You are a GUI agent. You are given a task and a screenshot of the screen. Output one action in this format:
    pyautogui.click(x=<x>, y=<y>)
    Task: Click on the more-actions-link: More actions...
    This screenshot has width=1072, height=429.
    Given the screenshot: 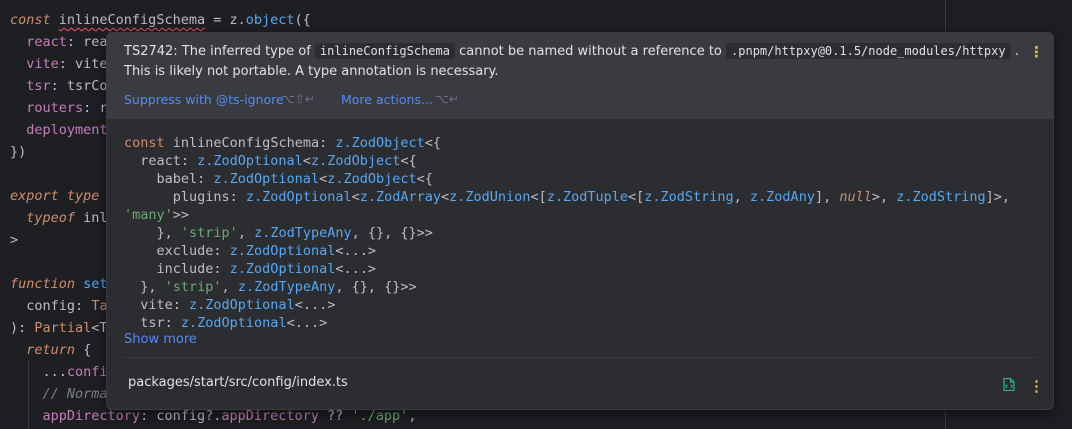 What is the action you would take?
    pyautogui.click(x=387, y=99)
    